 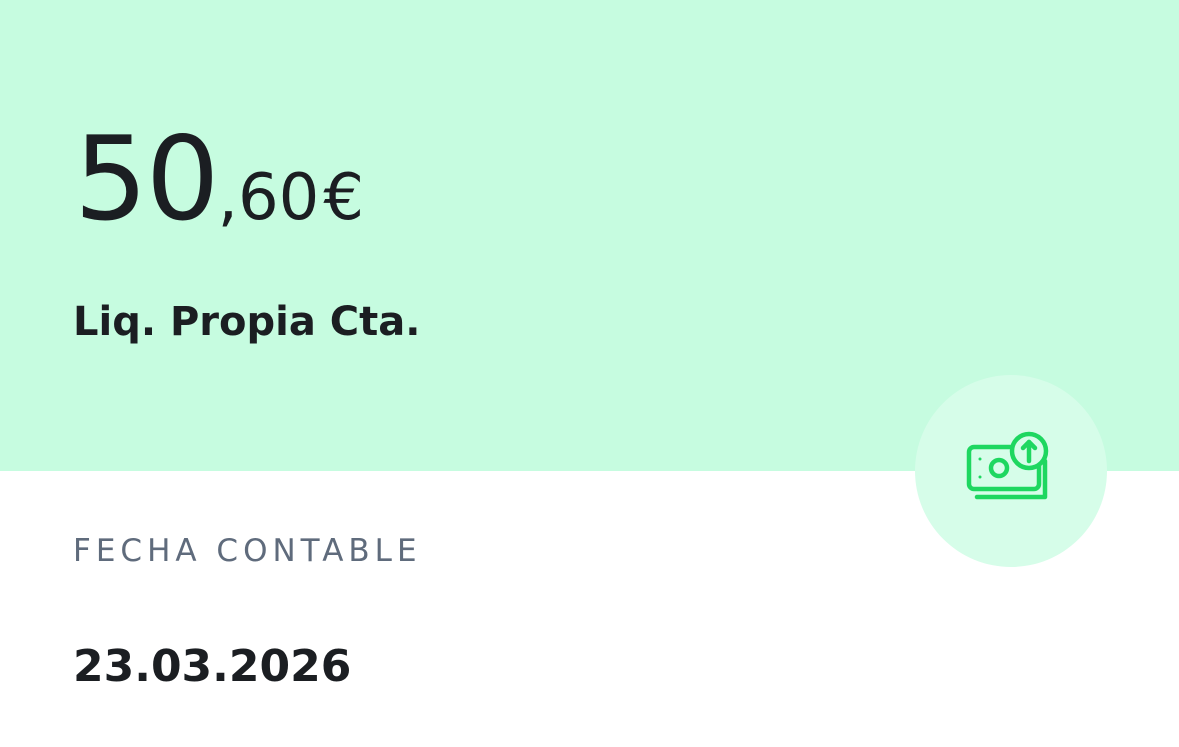 I want to click on amount-integer: 50, so click(x=147, y=179).